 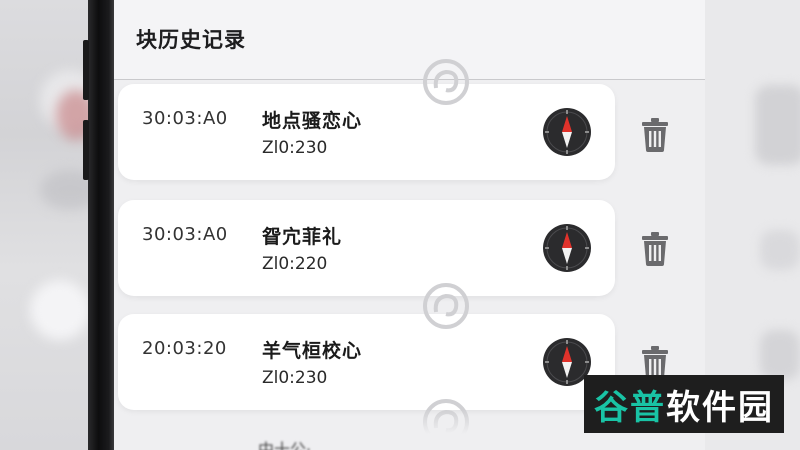 I want to click on record-name: 羊气桓校心, so click(x=312, y=351).